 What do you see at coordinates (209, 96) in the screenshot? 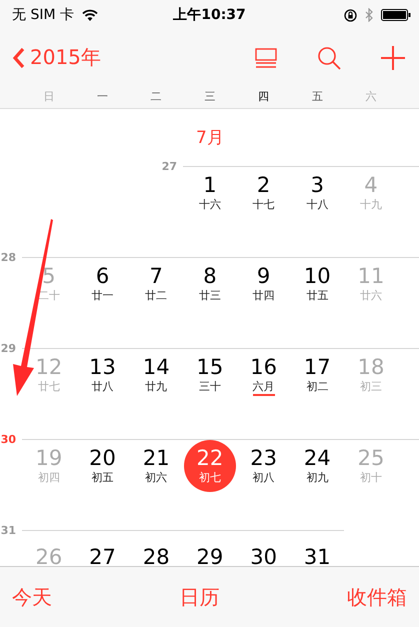
I see `weekday-label: 三` at bounding box center [209, 96].